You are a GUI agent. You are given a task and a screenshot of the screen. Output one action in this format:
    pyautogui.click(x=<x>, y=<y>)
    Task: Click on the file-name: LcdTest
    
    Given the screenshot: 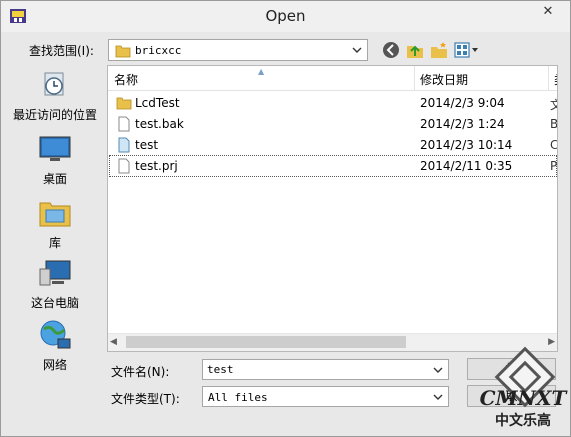 What is the action you would take?
    pyautogui.click(x=157, y=103)
    